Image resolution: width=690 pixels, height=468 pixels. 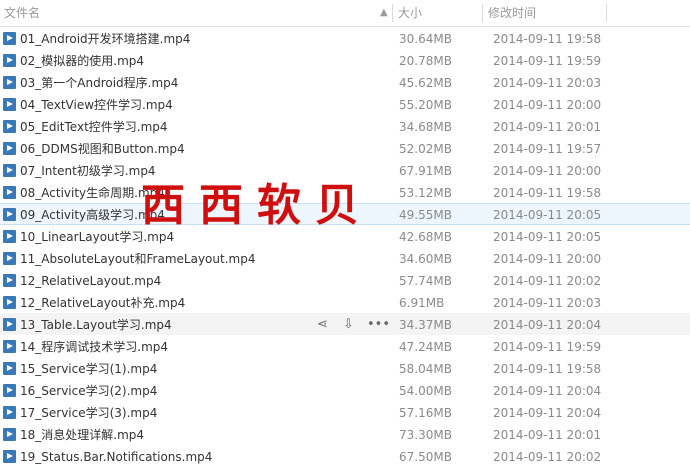 I want to click on file-size: 73.30MB, so click(x=425, y=435).